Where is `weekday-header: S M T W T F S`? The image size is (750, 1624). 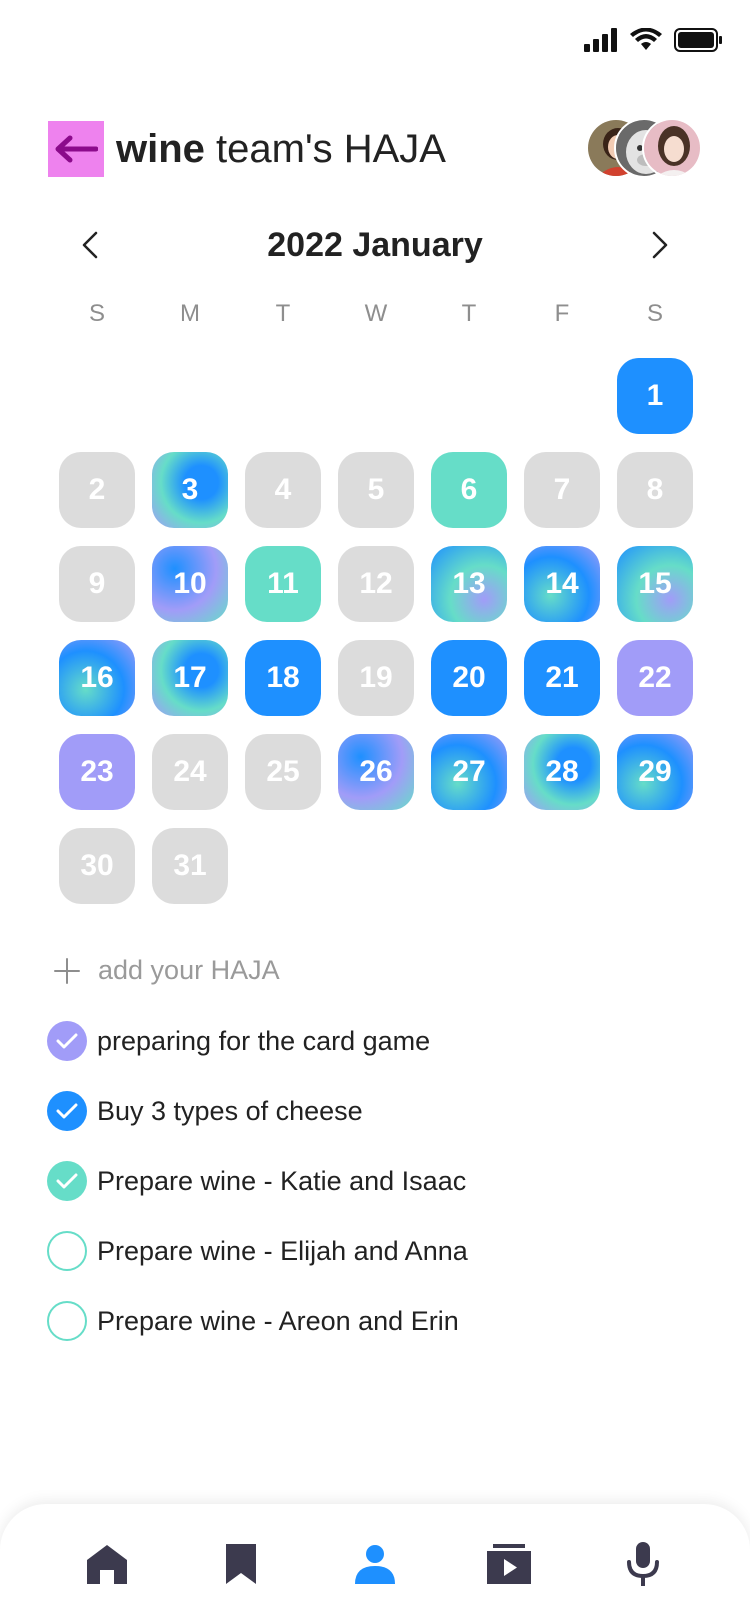 weekday-header: S M T W T F S is located at coordinates (376, 314).